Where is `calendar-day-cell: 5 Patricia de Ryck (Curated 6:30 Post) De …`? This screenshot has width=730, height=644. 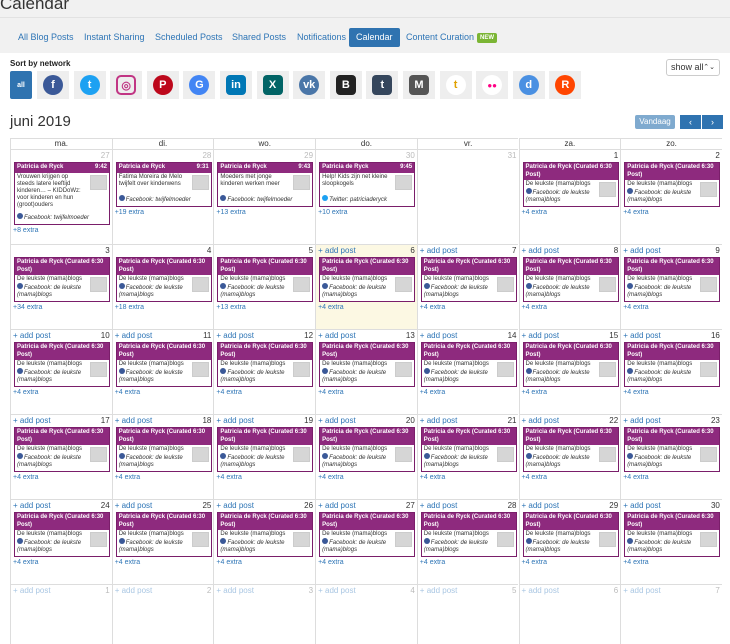
calendar-day-cell: 5 Patricia de Ryck (Curated 6:30 Post) De … is located at coordinates (264, 286).